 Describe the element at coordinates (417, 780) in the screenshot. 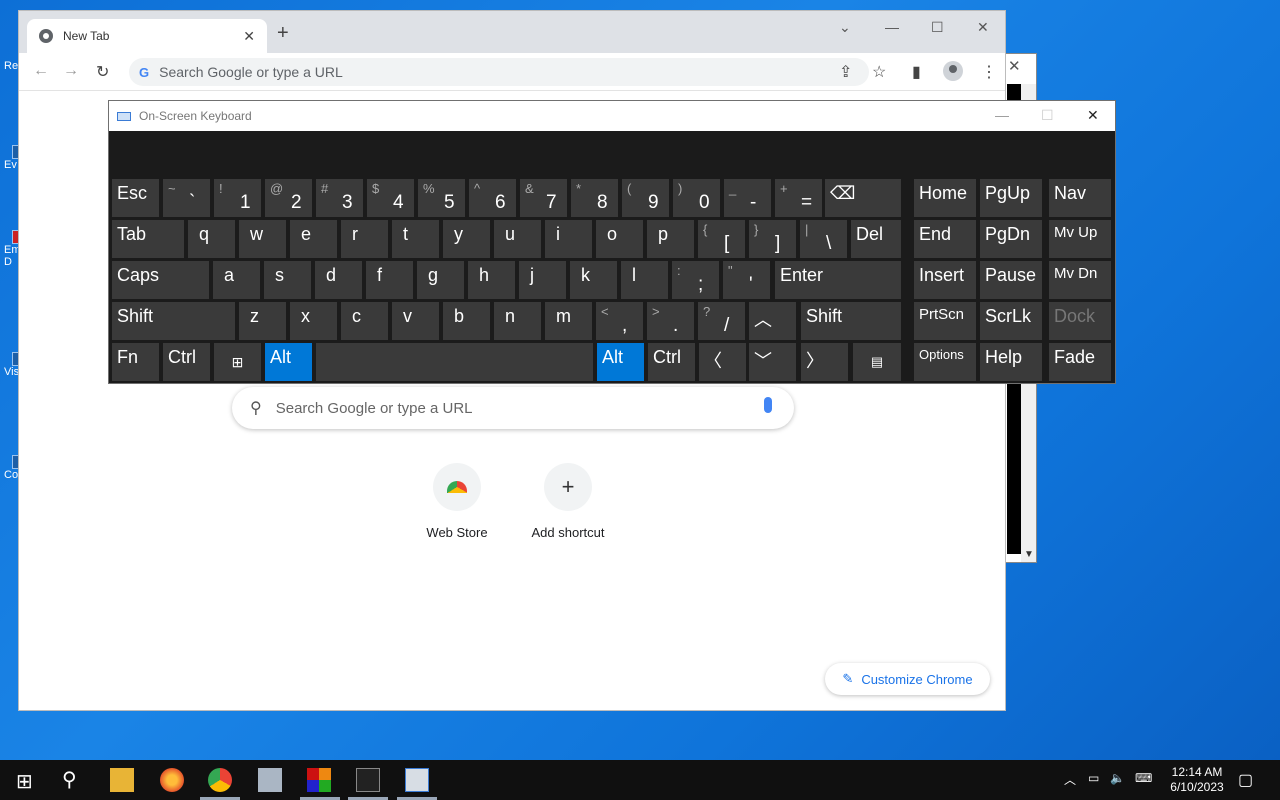

I see `keyboard-icon` at that location.